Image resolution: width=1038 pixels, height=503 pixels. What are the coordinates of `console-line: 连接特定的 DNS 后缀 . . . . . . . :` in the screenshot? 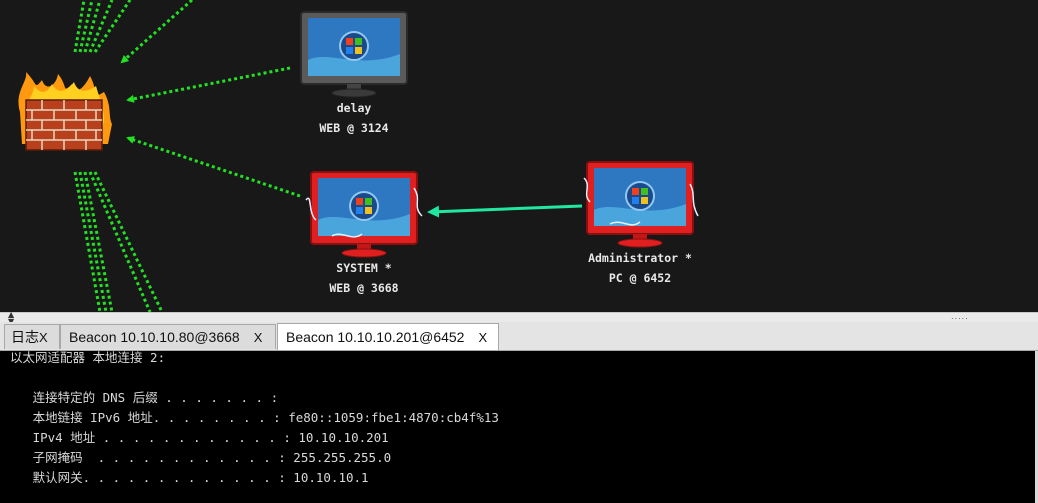 It's located at (144, 397).